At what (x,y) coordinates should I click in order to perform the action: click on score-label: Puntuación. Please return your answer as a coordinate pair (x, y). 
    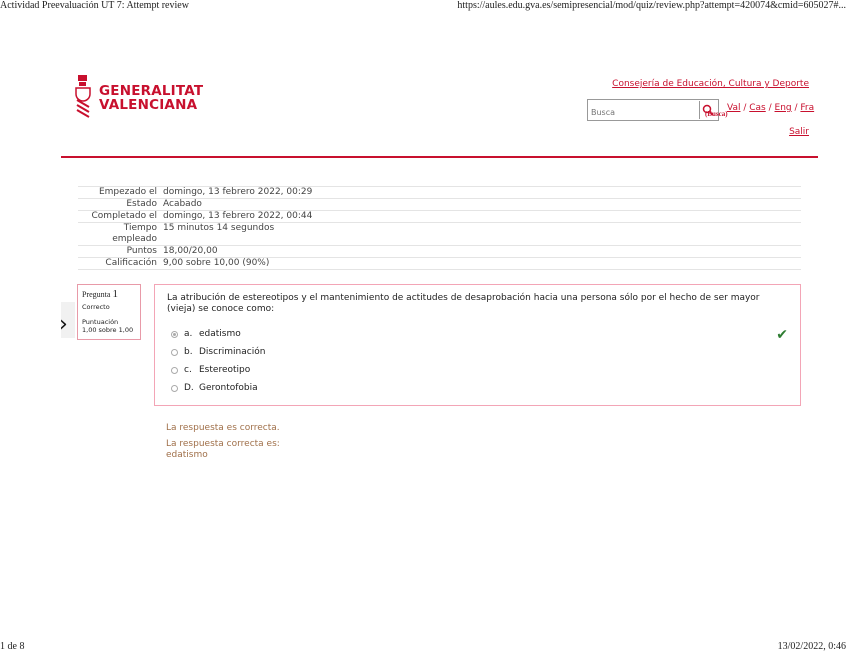
    Looking at the image, I should click on (100, 322).